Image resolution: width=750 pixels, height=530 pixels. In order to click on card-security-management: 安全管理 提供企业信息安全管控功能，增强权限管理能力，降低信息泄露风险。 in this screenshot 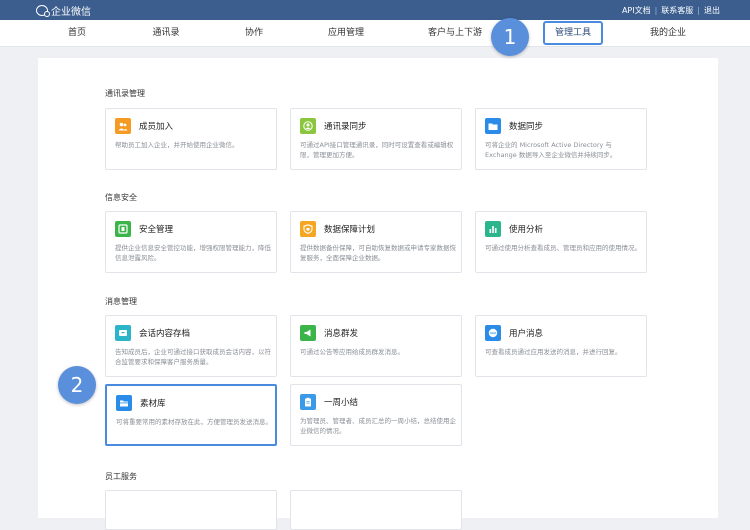, I will do `click(191, 242)`.